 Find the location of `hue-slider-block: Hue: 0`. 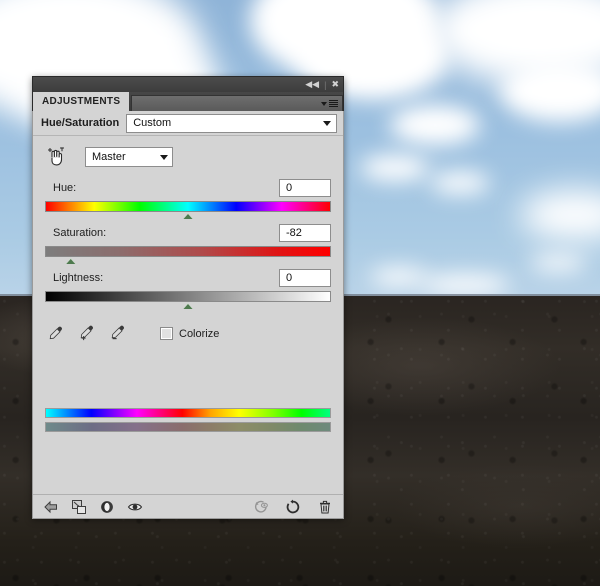

hue-slider-block: Hue: 0 is located at coordinates (188, 199).